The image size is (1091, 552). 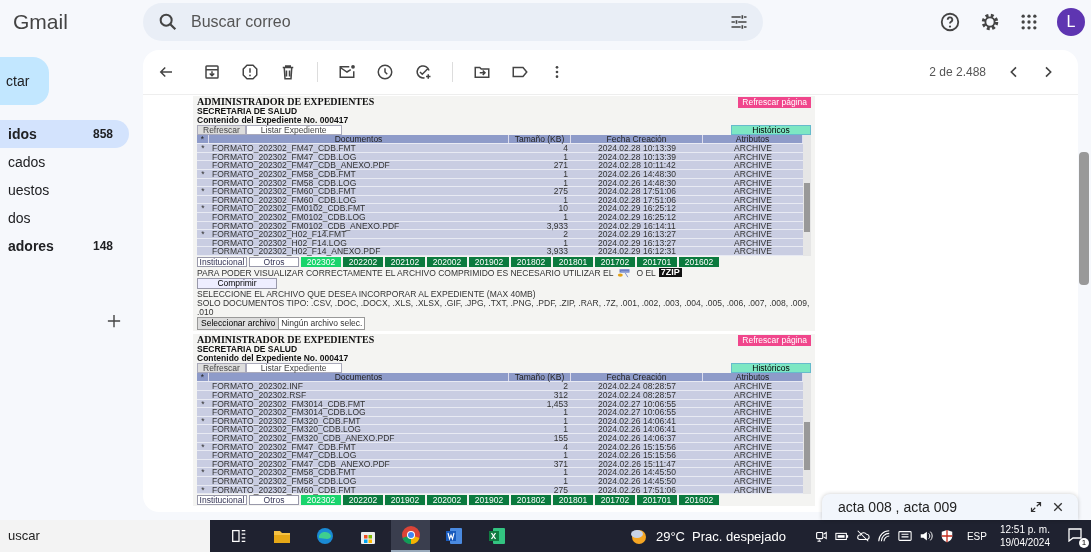 I want to click on search-field: Buscar correo, so click(x=454, y=22).